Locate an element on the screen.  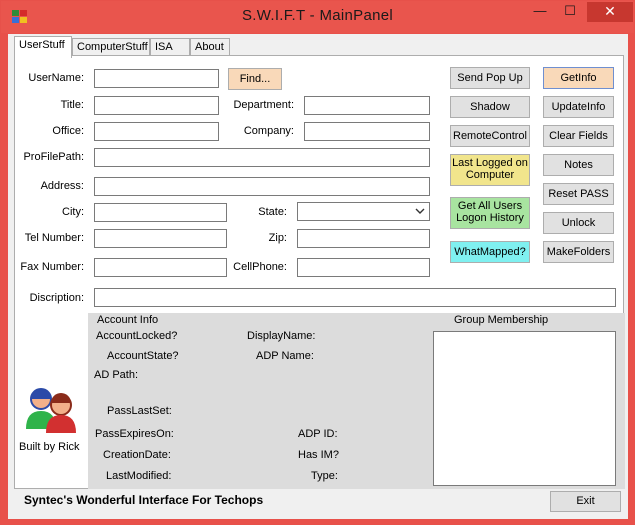
address-label: Address: is located at coordinates (62, 186).